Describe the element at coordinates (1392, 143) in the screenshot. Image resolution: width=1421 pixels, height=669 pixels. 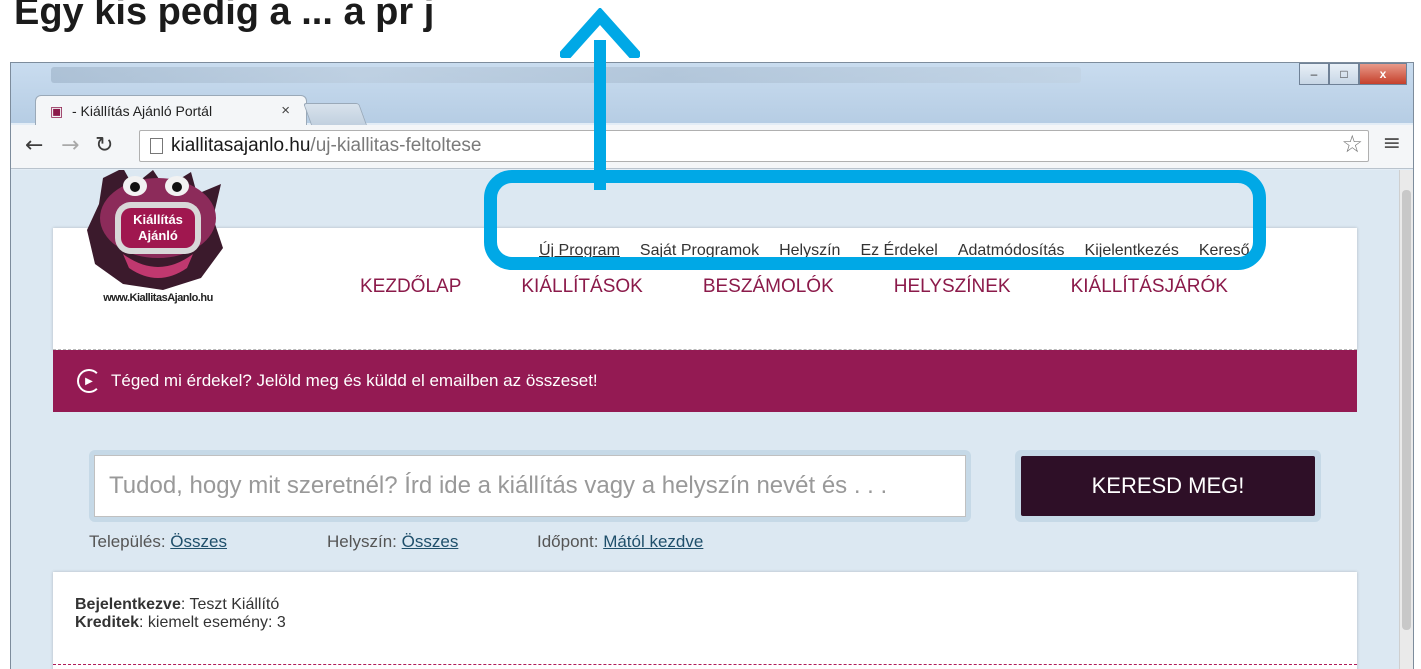
I see `browser-menu-icon: ≡` at that location.